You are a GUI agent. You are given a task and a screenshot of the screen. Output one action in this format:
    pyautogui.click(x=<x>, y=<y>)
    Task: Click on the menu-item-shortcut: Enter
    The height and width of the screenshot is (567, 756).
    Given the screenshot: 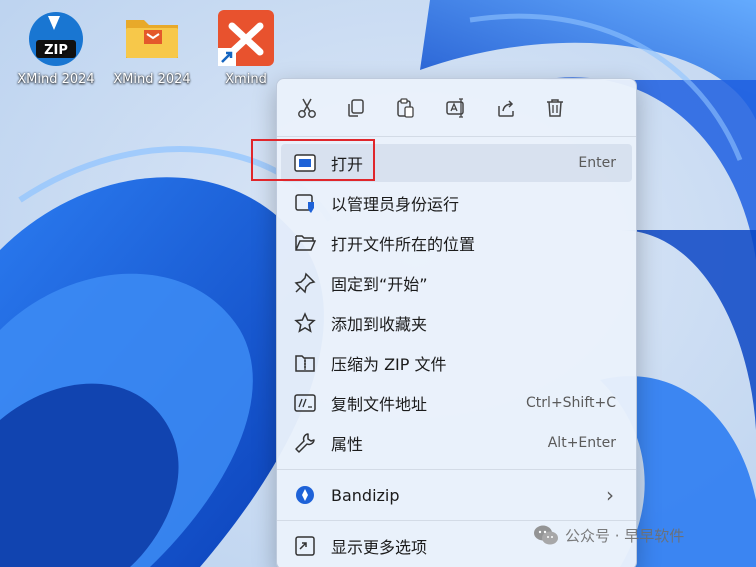 What is the action you would take?
    pyautogui.click(x=597, y=163)
    